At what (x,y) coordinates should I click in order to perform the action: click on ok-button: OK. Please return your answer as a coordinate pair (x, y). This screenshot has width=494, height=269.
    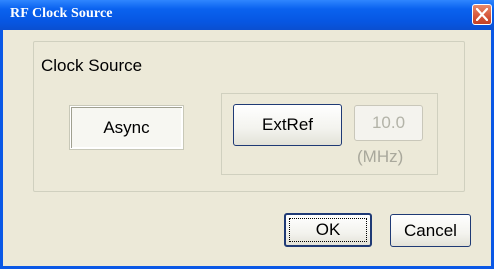
    Looking at the image, I should click on (328, 230).